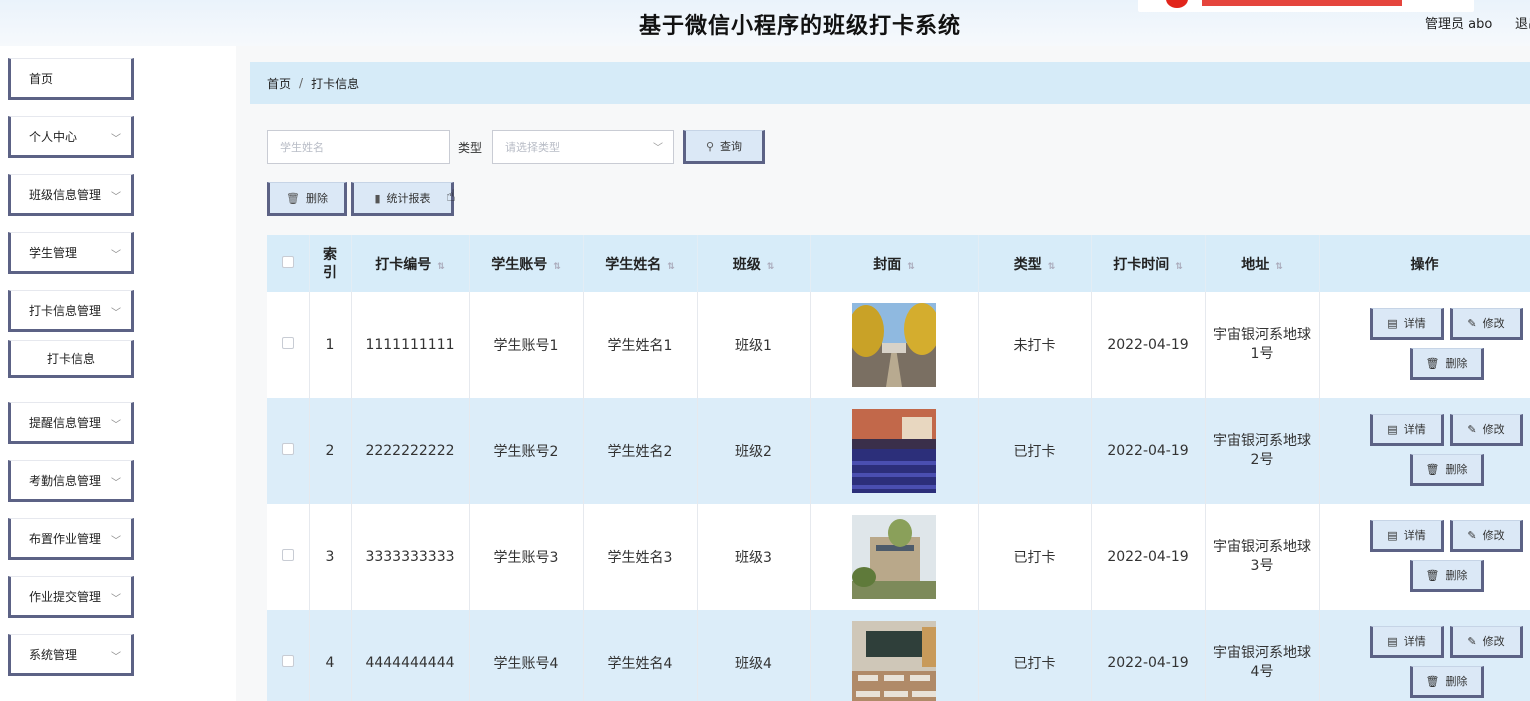  I want to click on cell-class: 班级3, so click(754, 557).